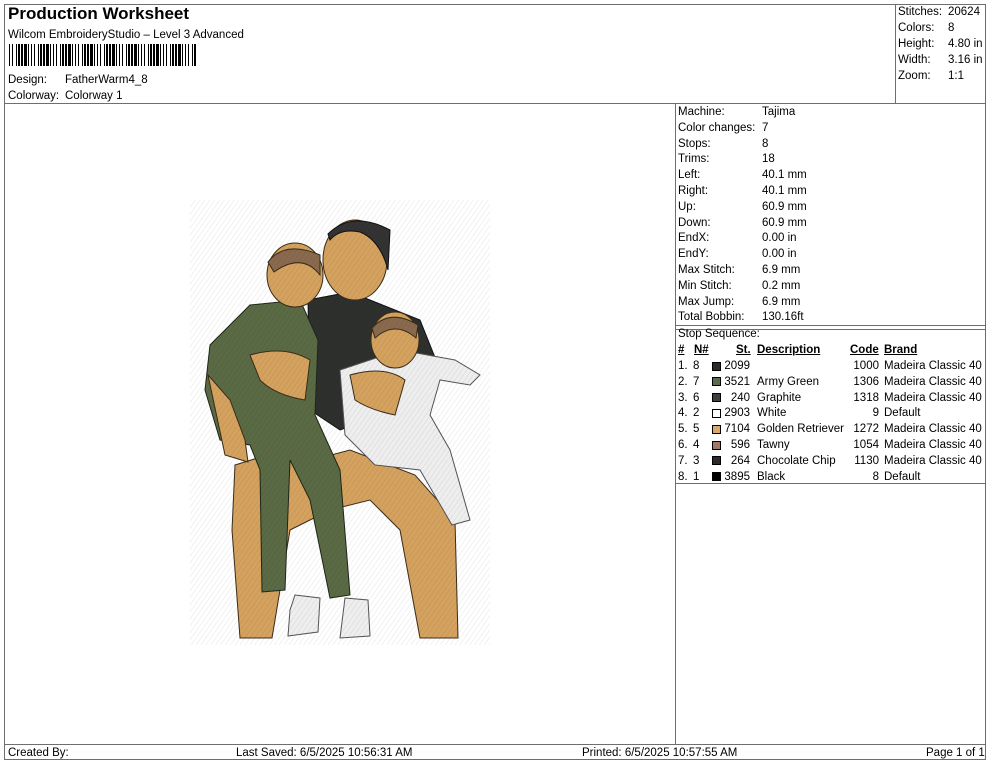  Describe the element at coordinates (99, 13) in the screenshot. I see `page-title: Production Worksheet` at that location.